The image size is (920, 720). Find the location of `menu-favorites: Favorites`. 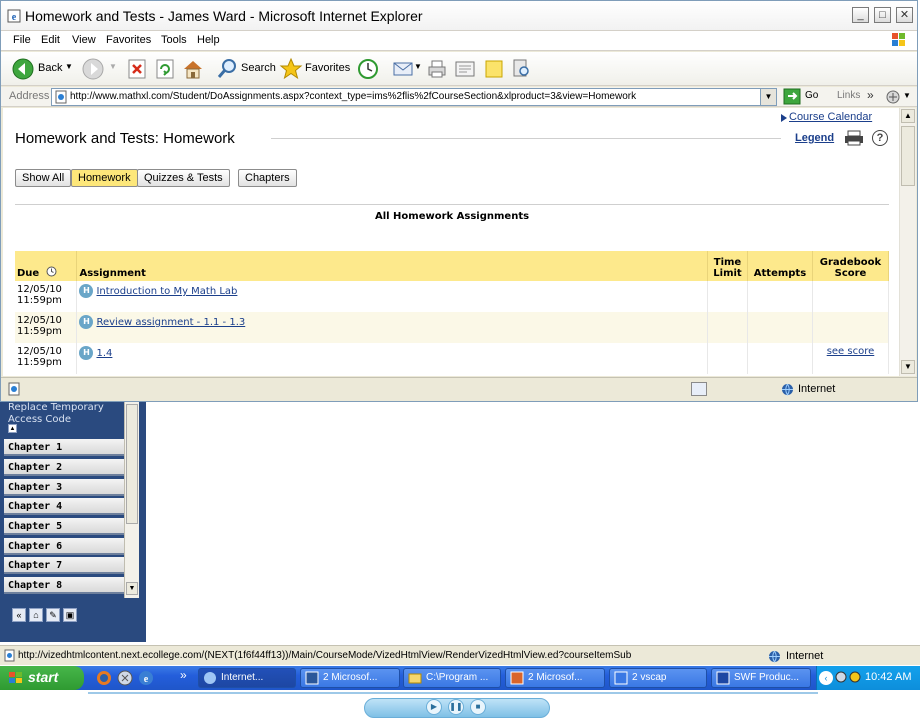

menu-favorites: Favorites is located at coordinates (128, 40).